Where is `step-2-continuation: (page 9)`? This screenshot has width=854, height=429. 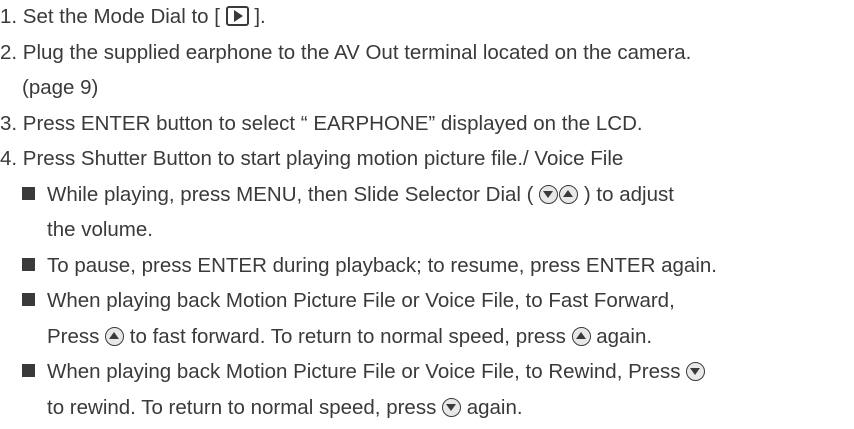 step-2-continuation: (page 9) is located at coordinates (60, 87).